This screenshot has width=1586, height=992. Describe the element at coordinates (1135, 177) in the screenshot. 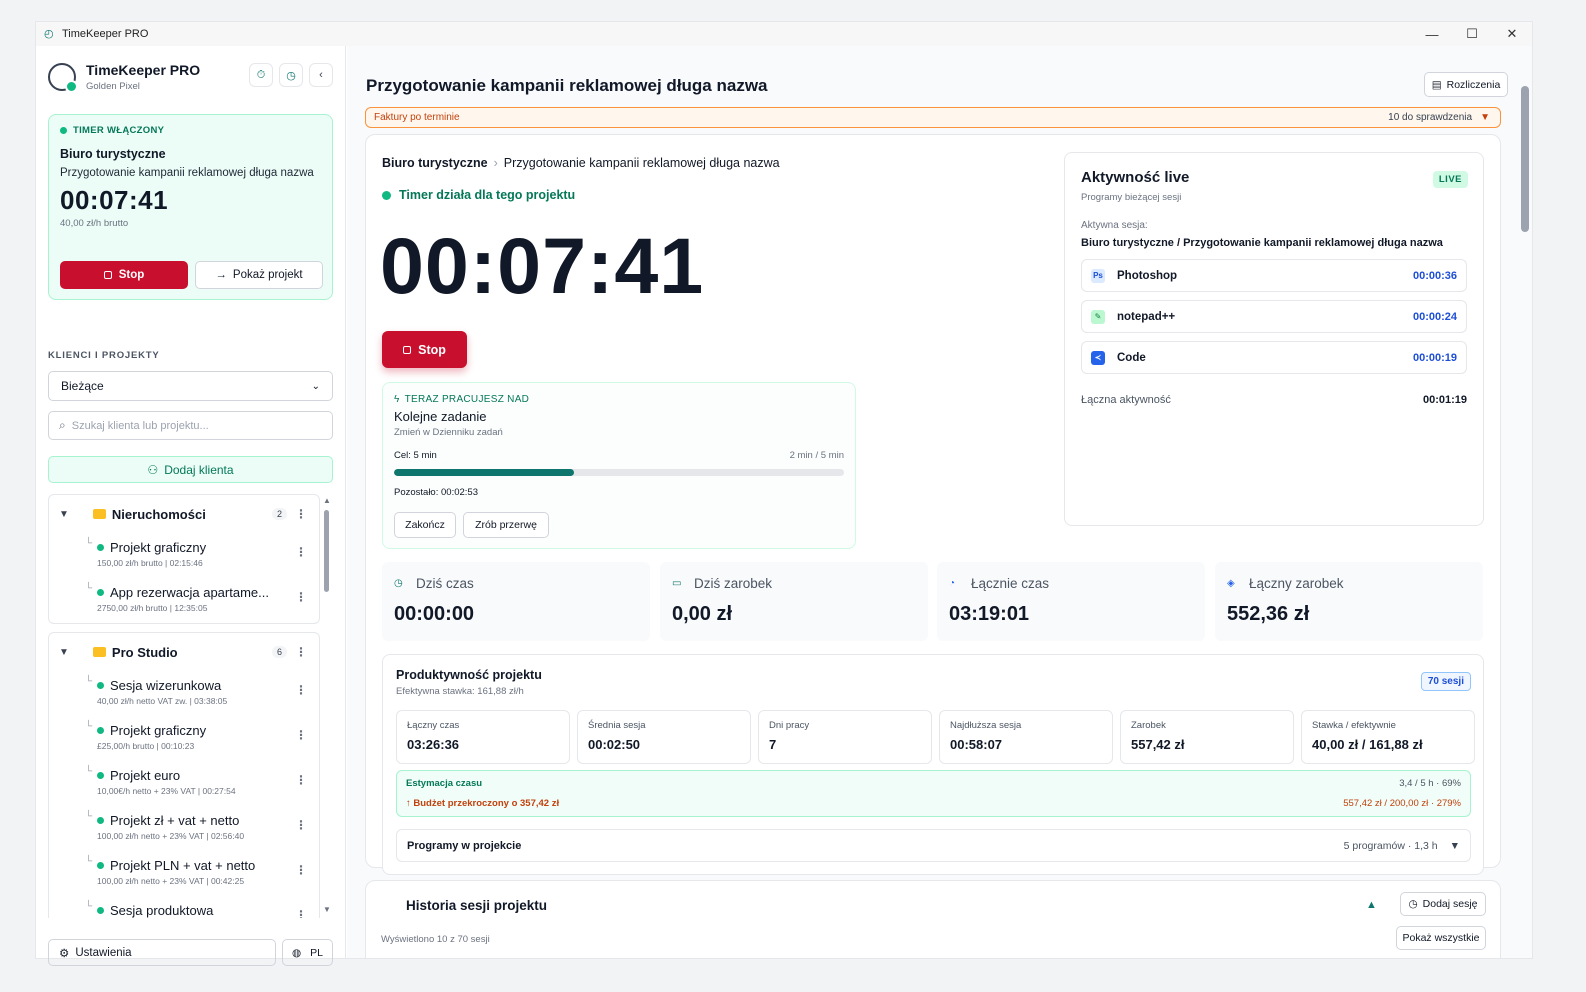

I see `live-title: Aktywność live` at that location.